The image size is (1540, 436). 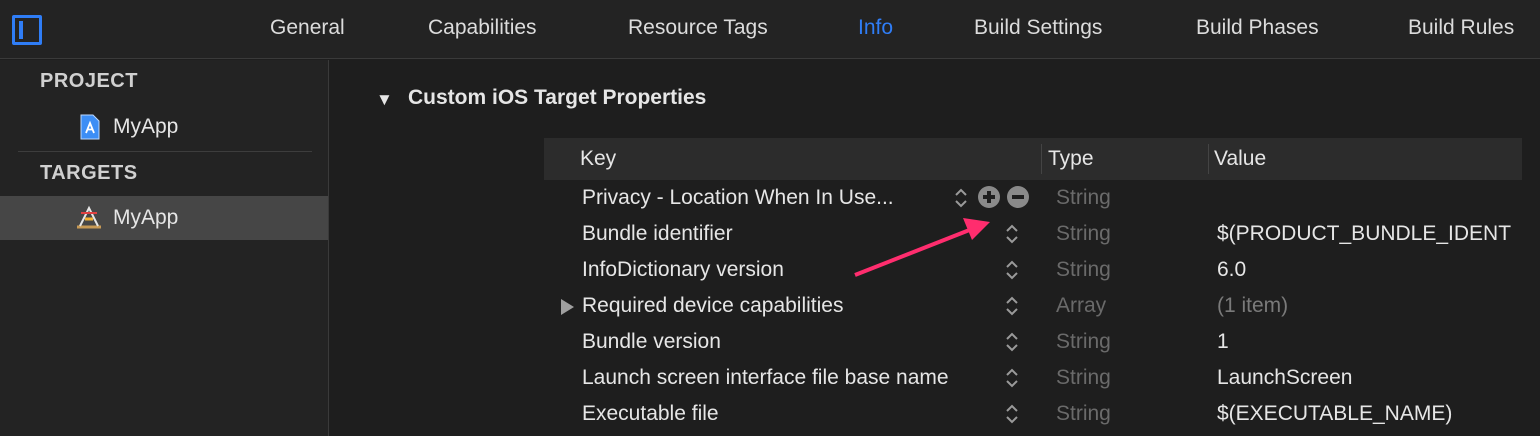 I want to click on section-title: Custom iOS Target Properties, so click(x=557, y=97).